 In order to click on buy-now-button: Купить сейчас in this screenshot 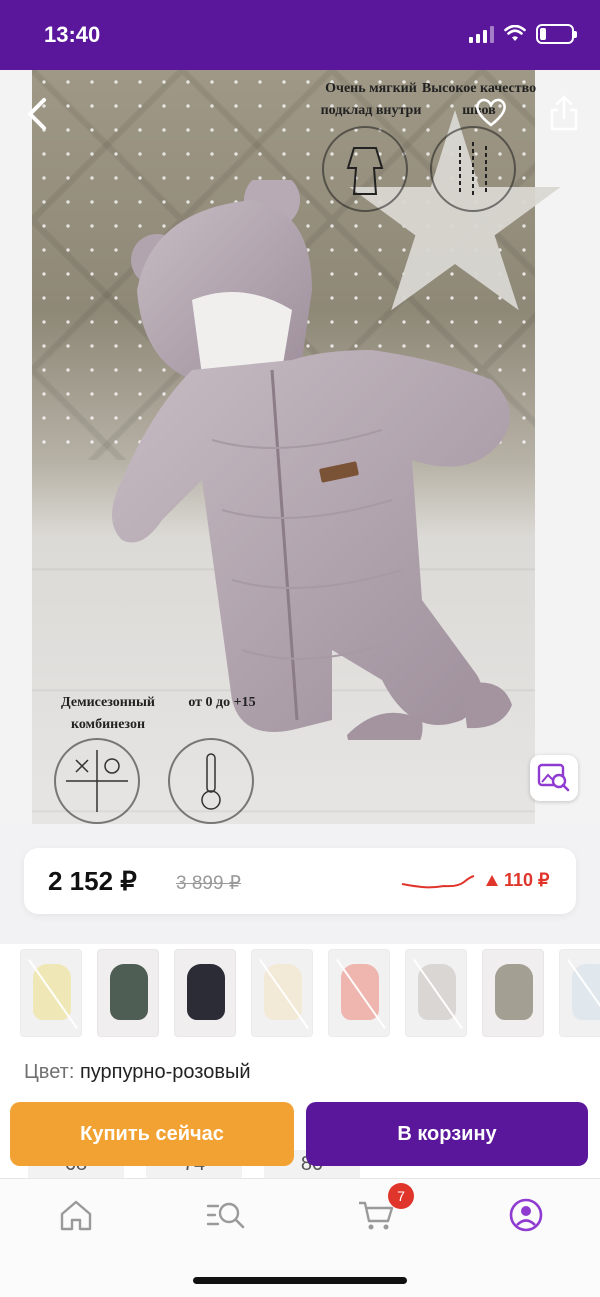, I will do `click(152, 1134)`.